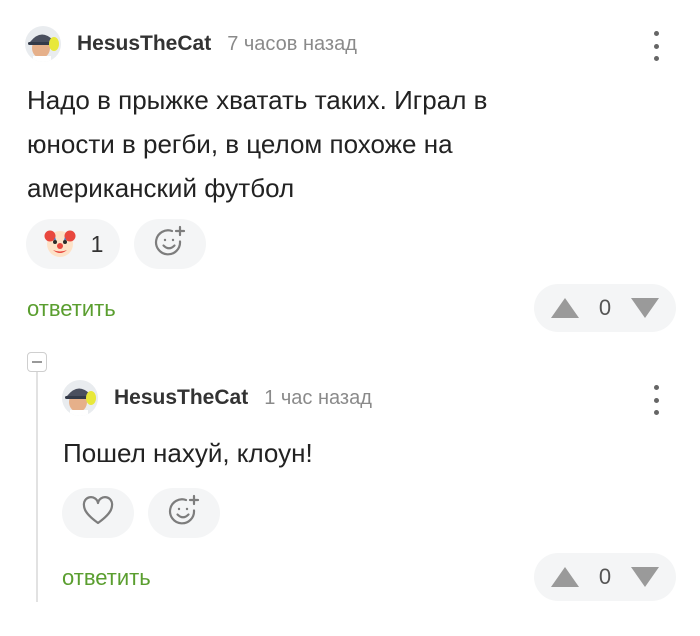  I want to click on reaction-button: 1, so click(73, 244).